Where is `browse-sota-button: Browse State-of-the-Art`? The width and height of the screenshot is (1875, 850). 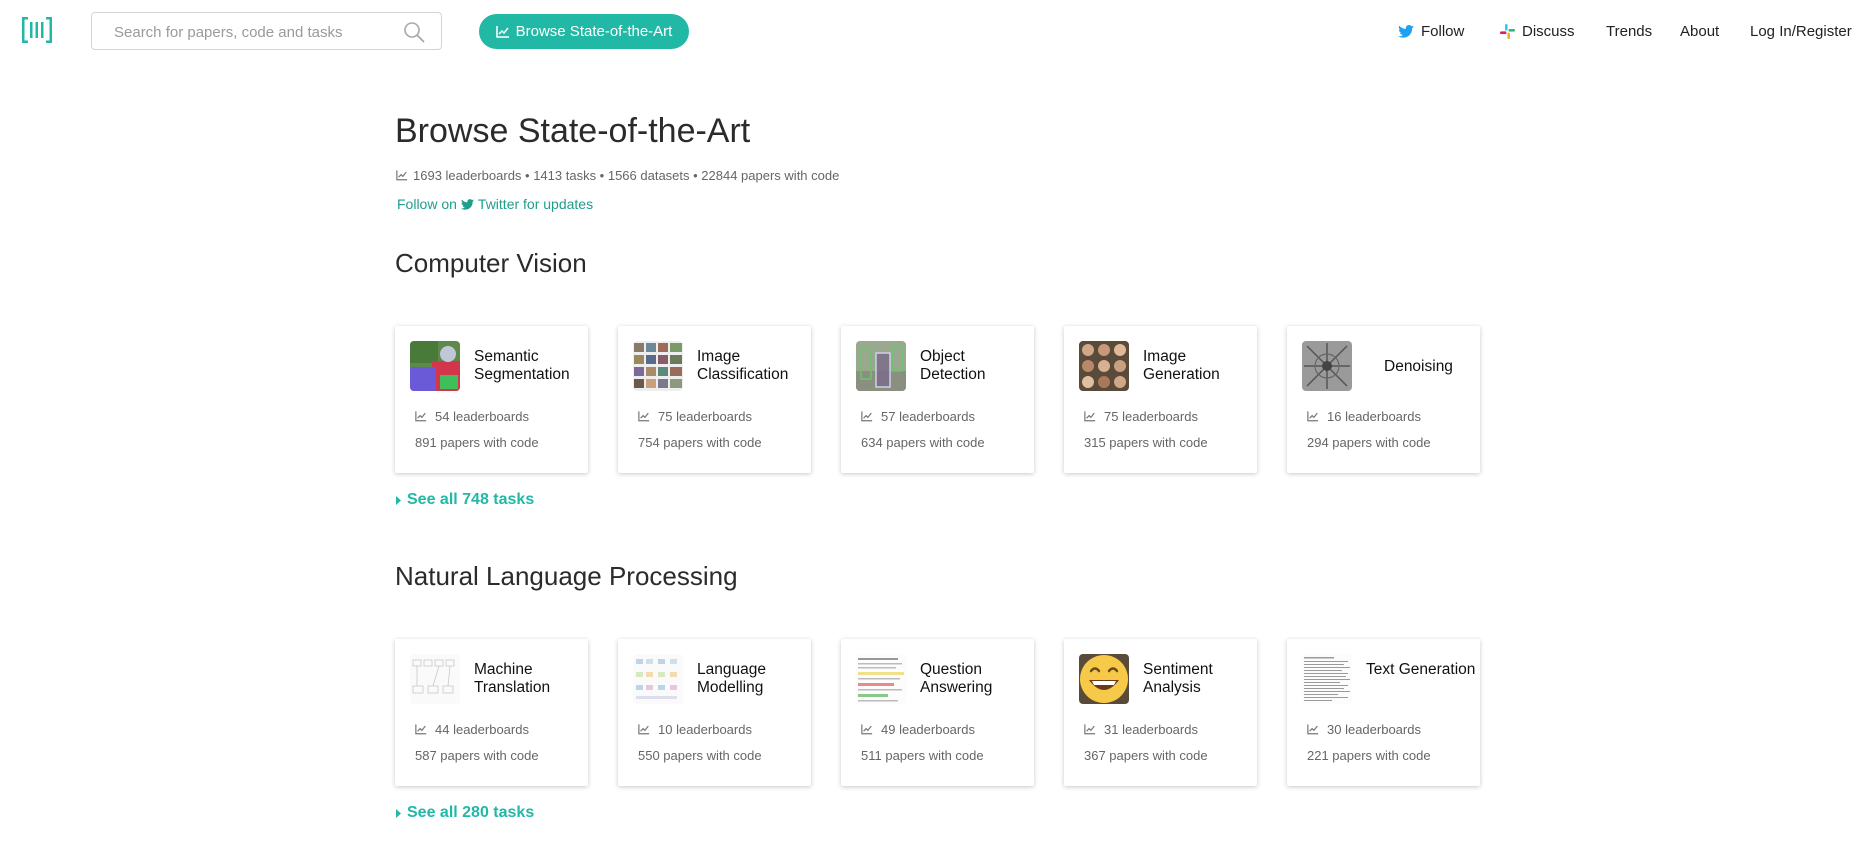 browse-sota-button: Browse State-of-the-Art is located at coordinates (584, 31).